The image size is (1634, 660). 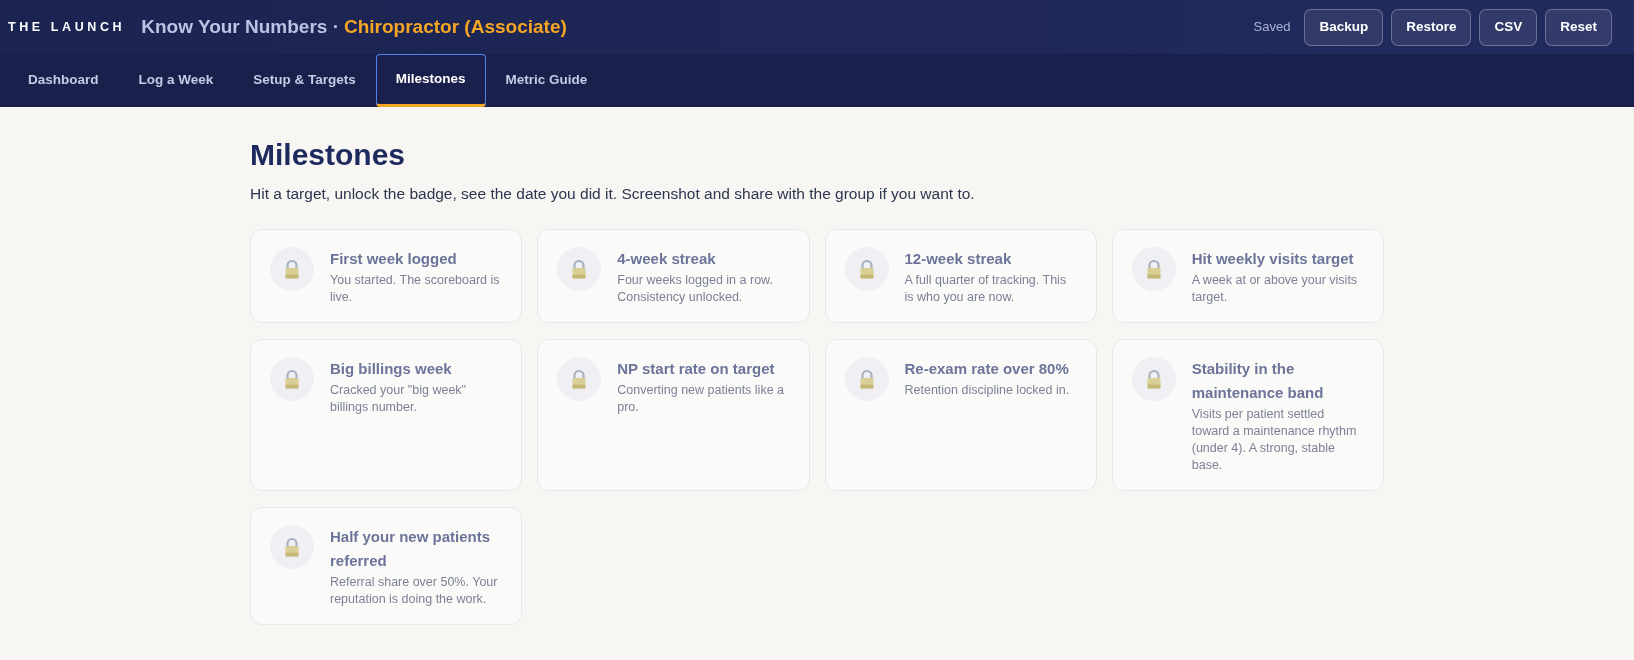 I want to click on milestone-title: Half your new patients referred, so click(x=411, y=549).